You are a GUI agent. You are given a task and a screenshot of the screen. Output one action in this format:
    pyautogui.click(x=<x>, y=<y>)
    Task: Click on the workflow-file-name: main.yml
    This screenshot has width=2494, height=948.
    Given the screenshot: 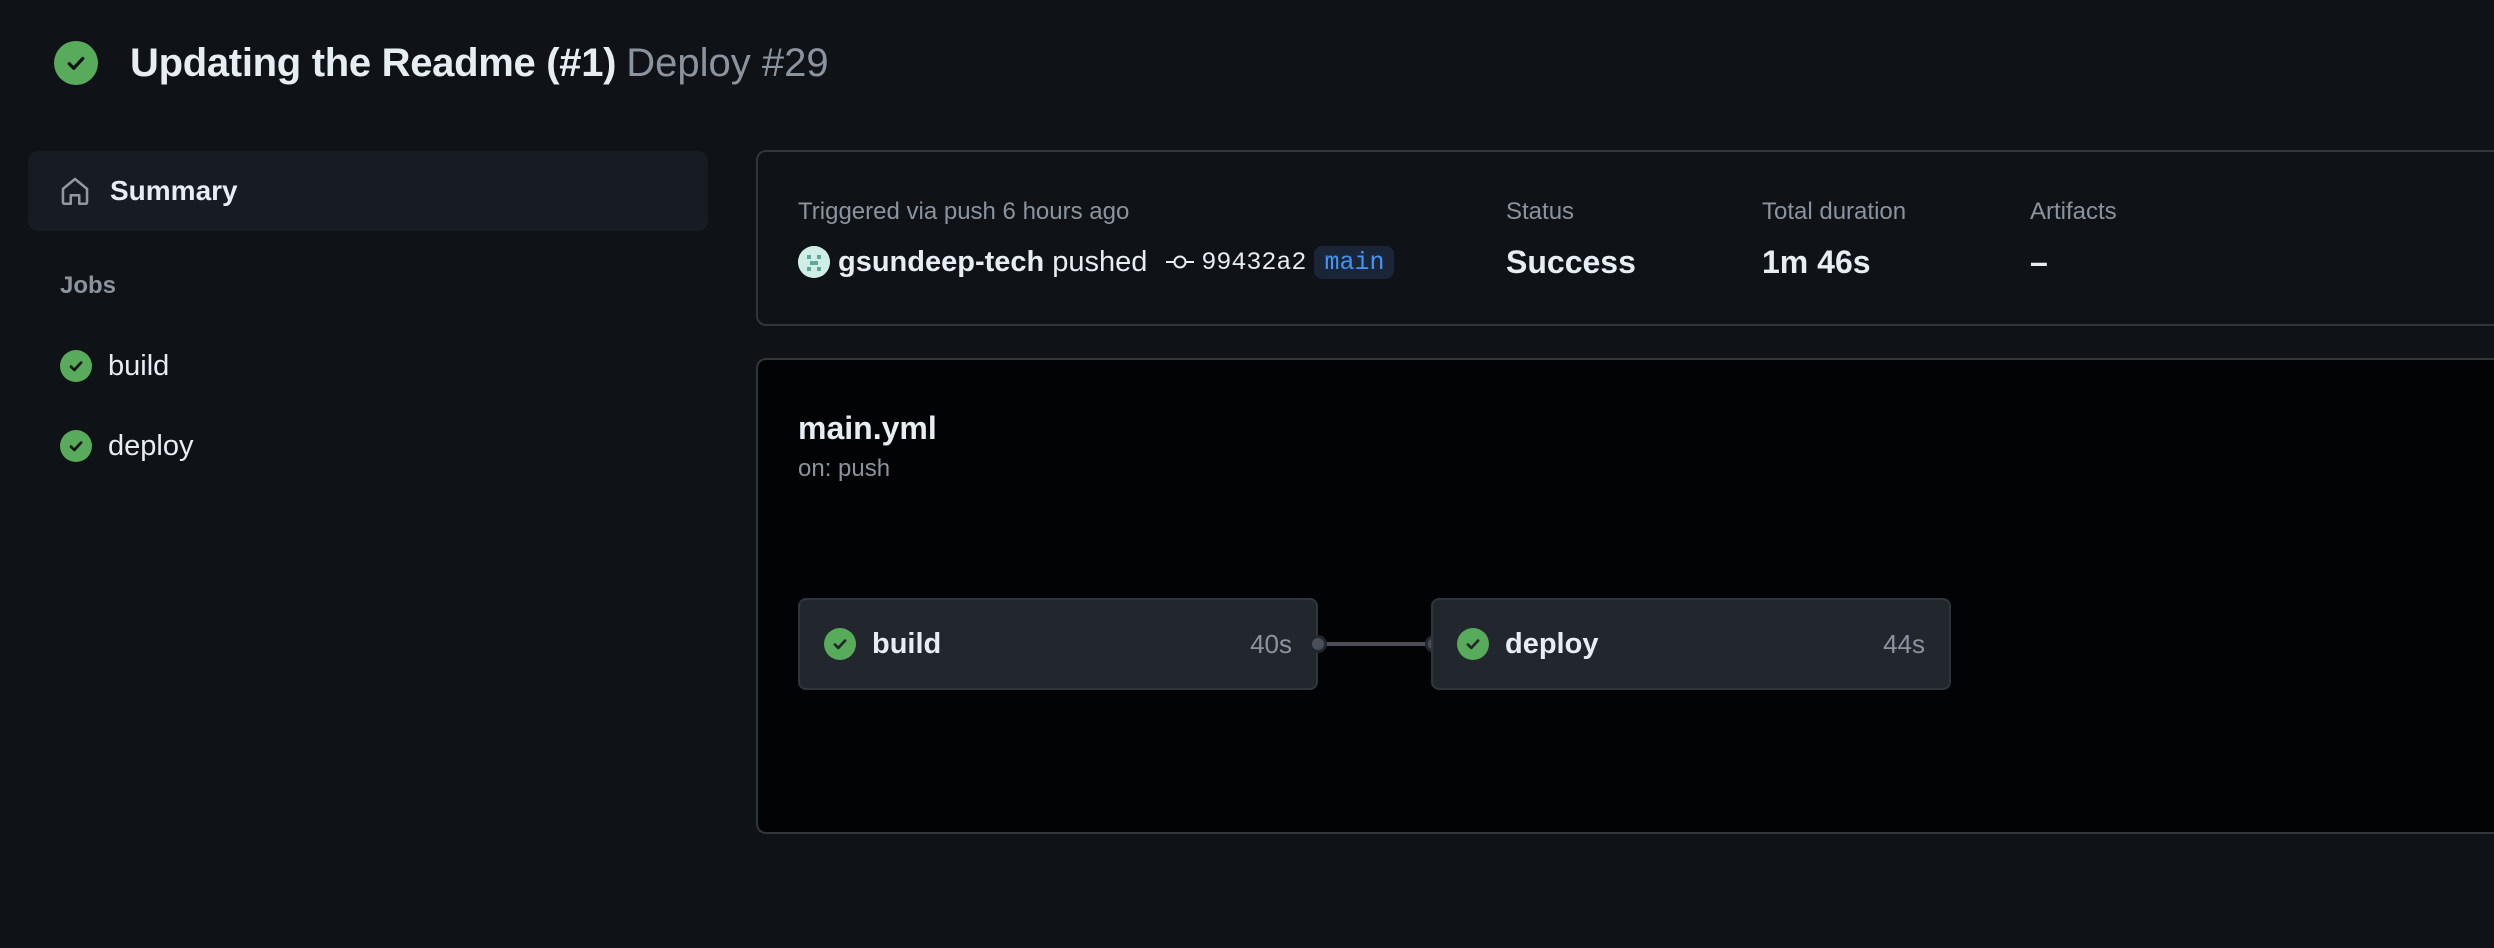 What is the action you would take?
    pyautogui.click(x=867, y=428)
    